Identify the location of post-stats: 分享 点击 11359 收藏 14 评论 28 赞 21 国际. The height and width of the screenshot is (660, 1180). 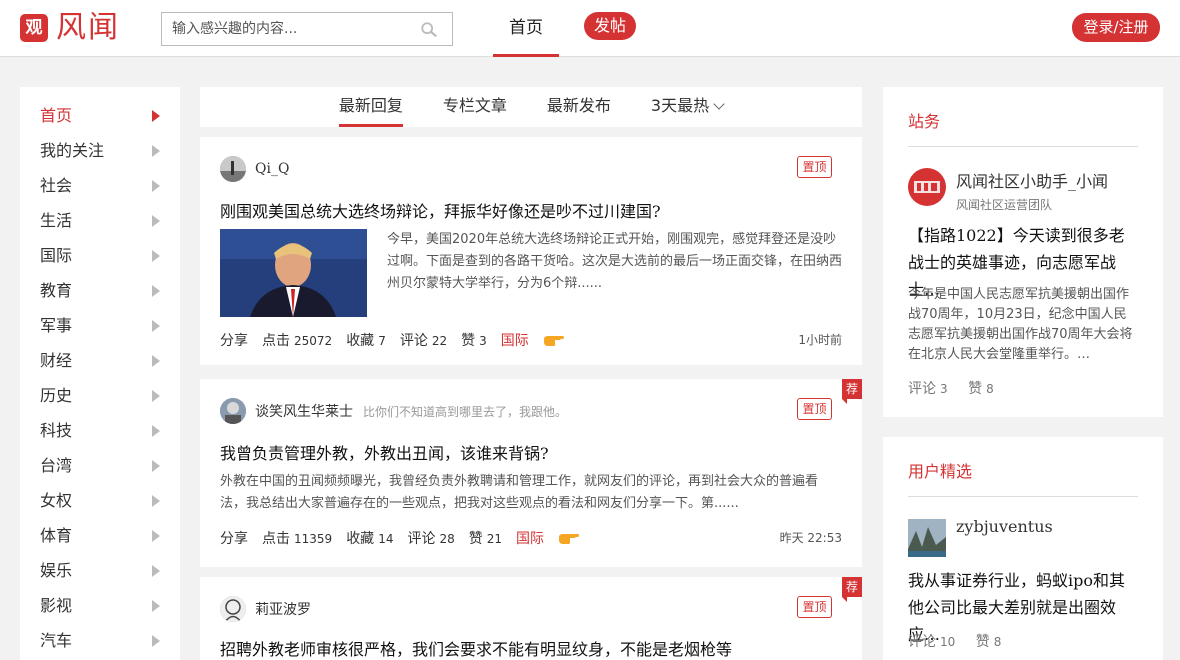
(400, 538).